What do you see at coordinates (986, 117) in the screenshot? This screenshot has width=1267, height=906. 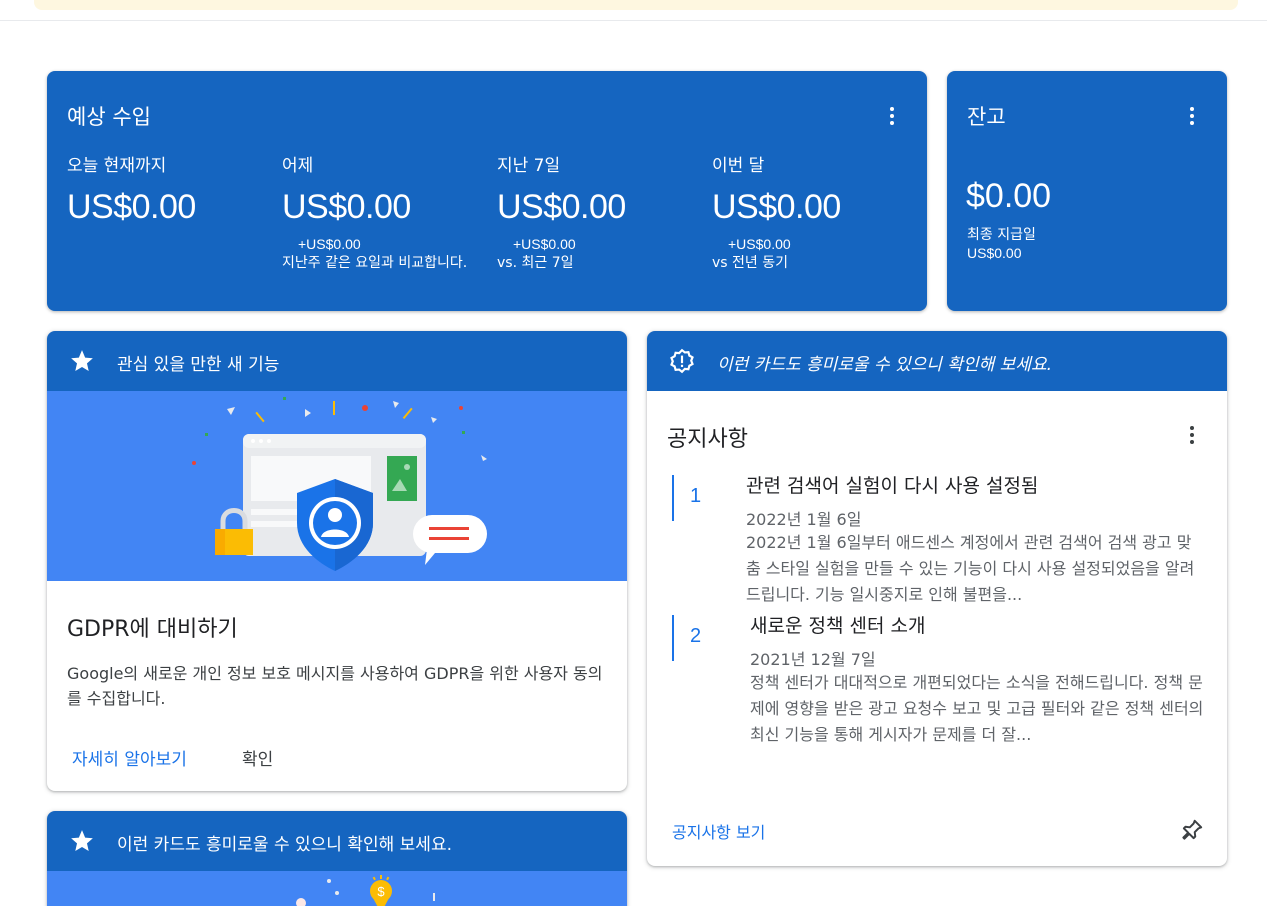 I see `balance-title: 잔고` at bounding box center [986, 117].